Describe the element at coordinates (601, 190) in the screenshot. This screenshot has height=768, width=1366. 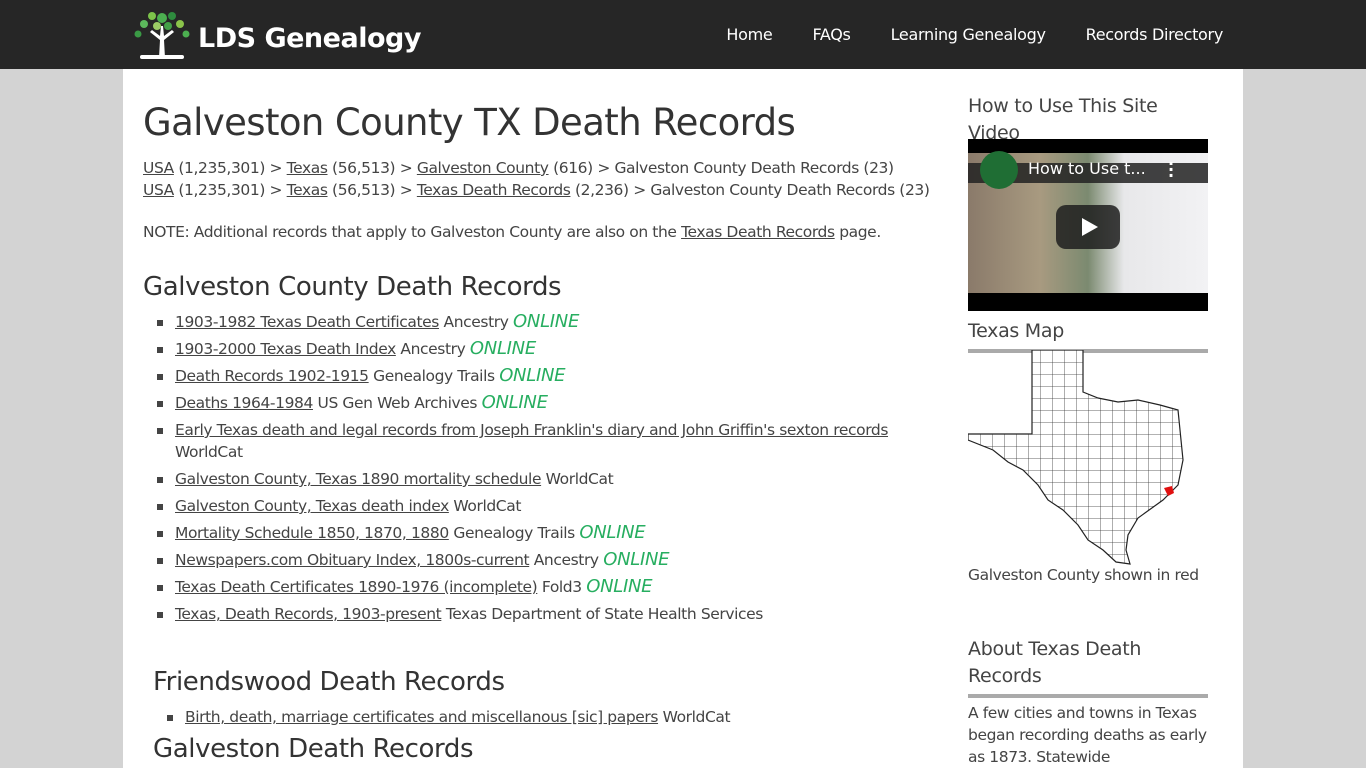
I see `breadcrumb-count: (2,236)` at that location.